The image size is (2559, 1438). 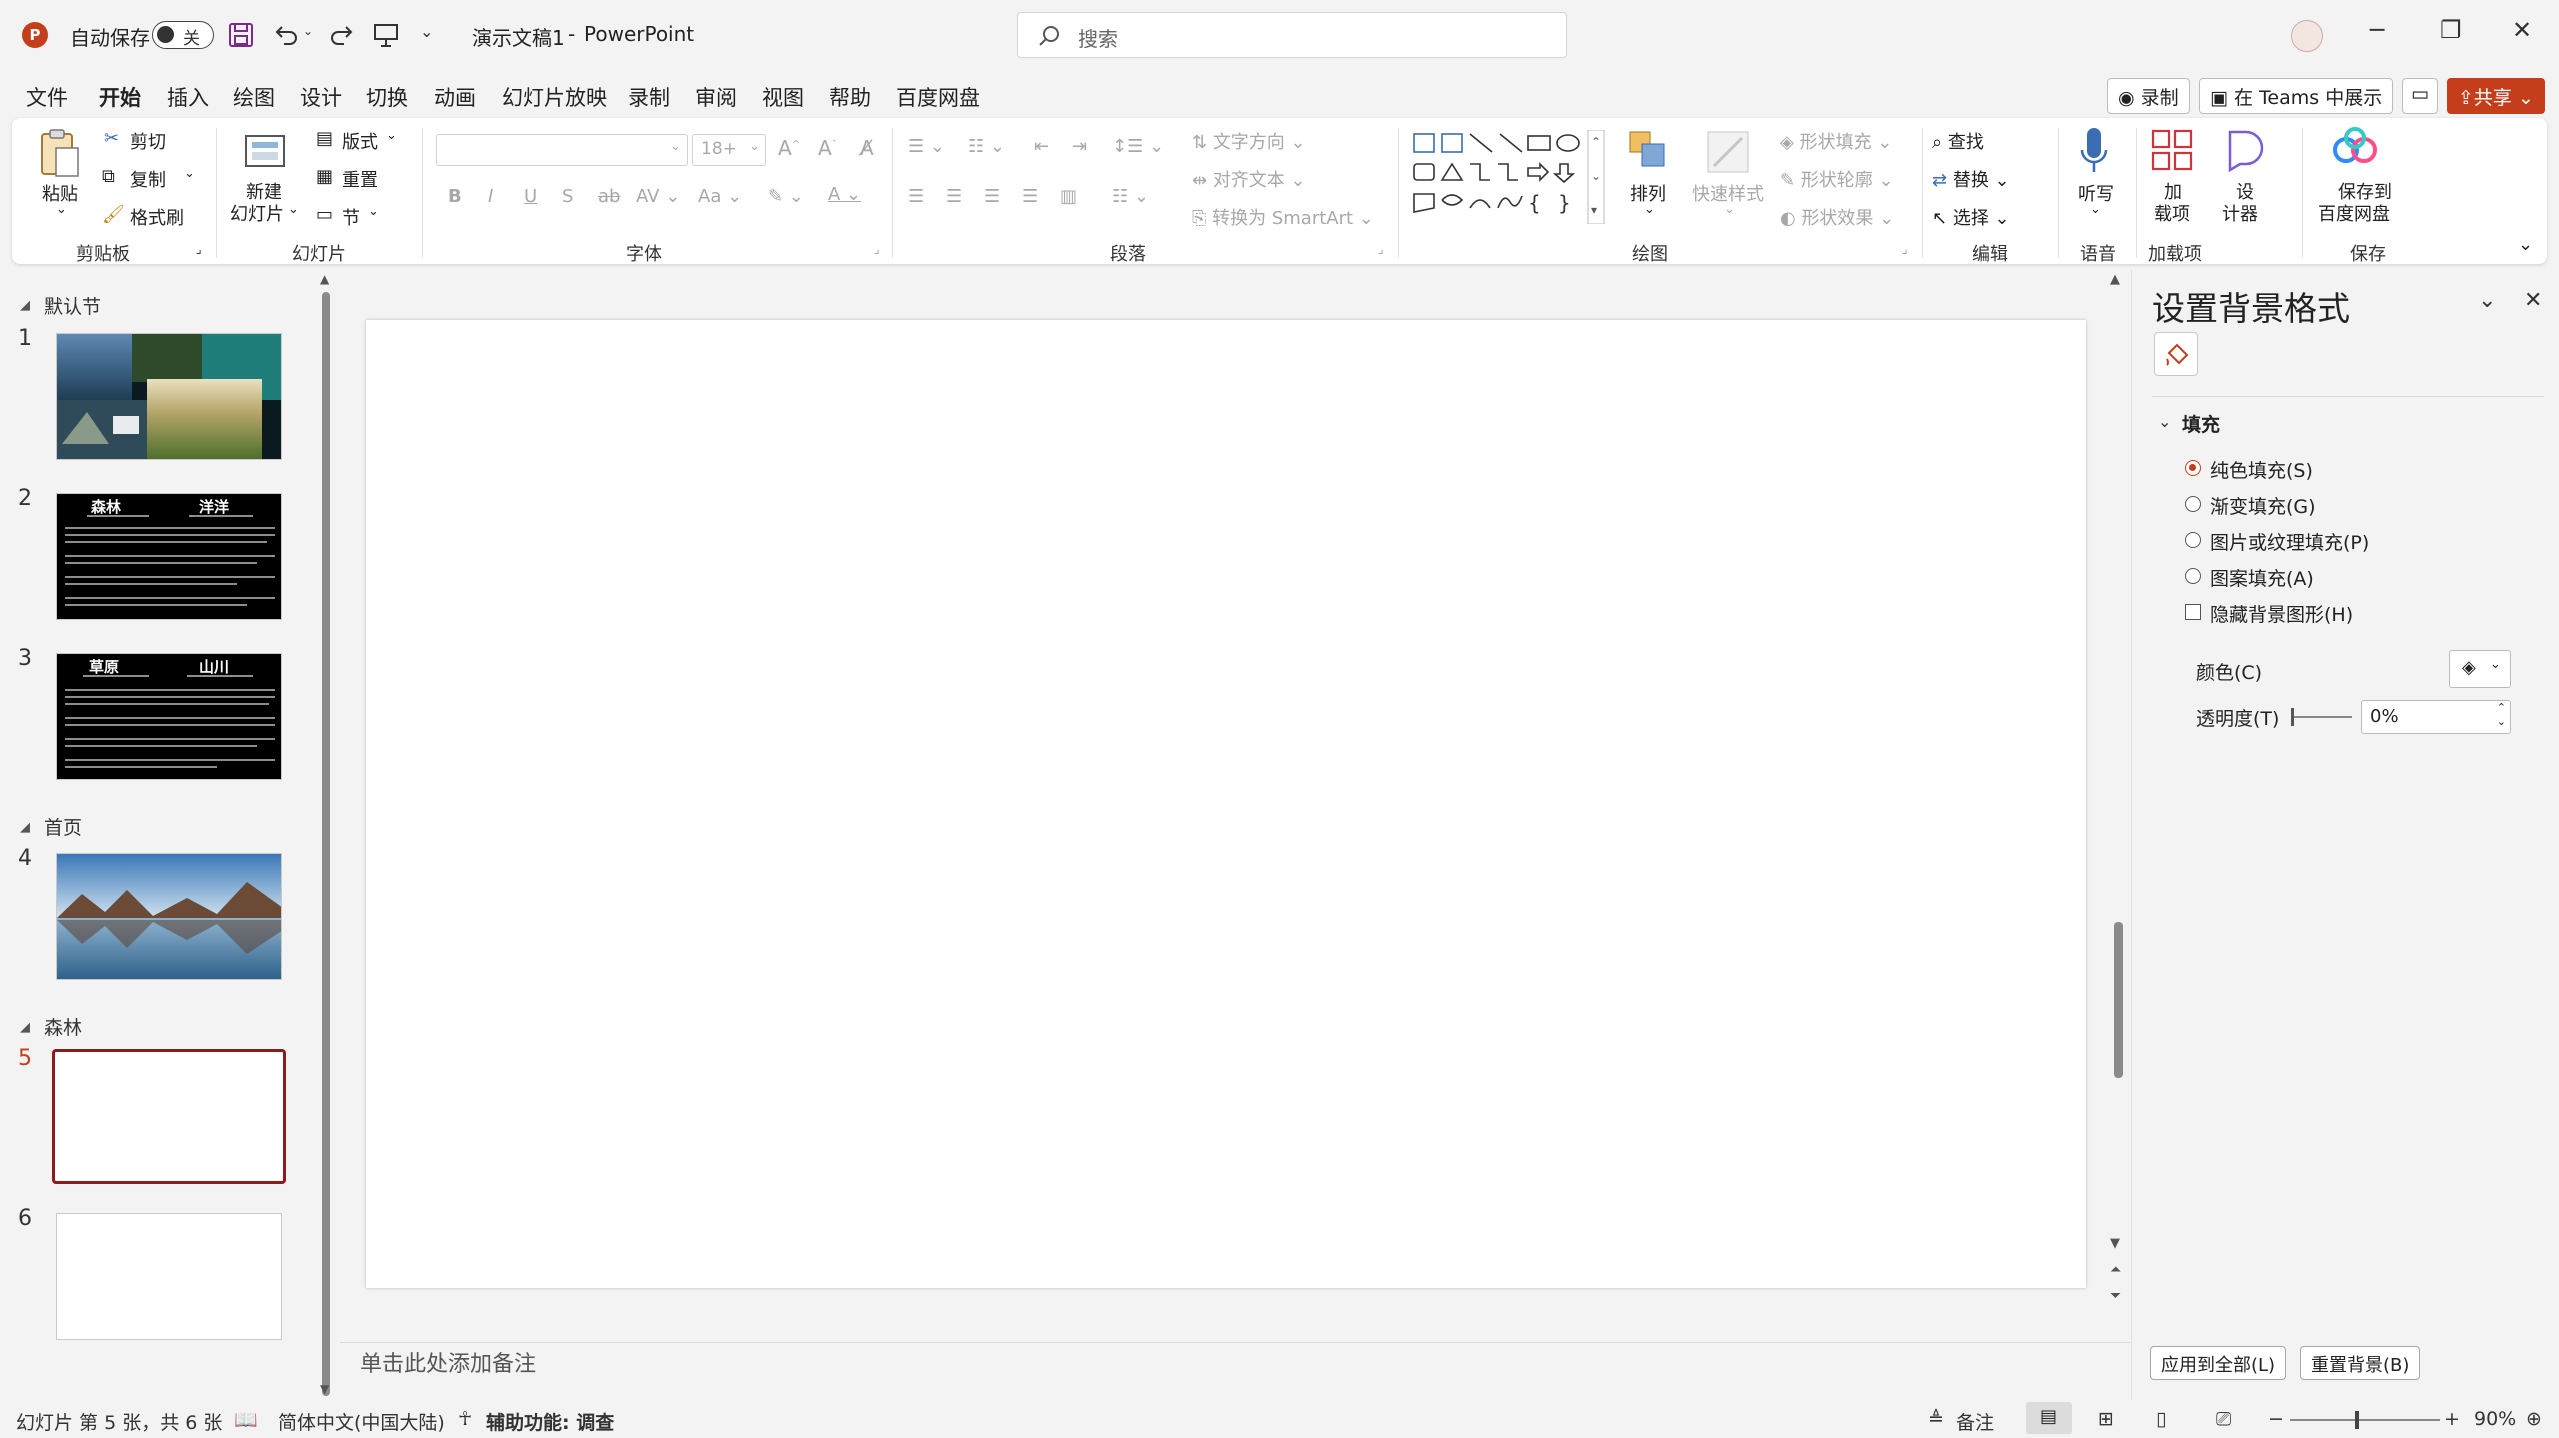 What do you see at coordinates (1648, 153) in the screenshot?
I see `arrange-icon` at bounding box center [1648, 153].